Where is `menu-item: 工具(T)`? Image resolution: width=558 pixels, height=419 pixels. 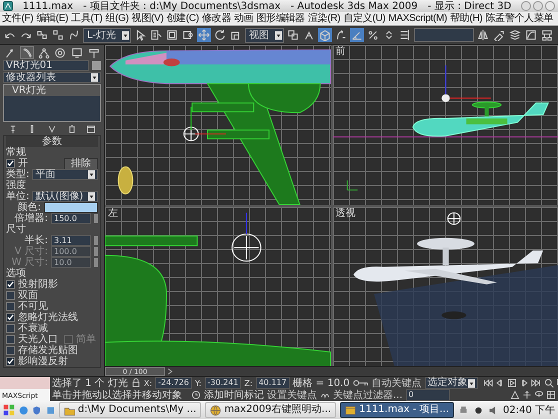
menu-item: 工具(T) is located at coordinates (86, 18).